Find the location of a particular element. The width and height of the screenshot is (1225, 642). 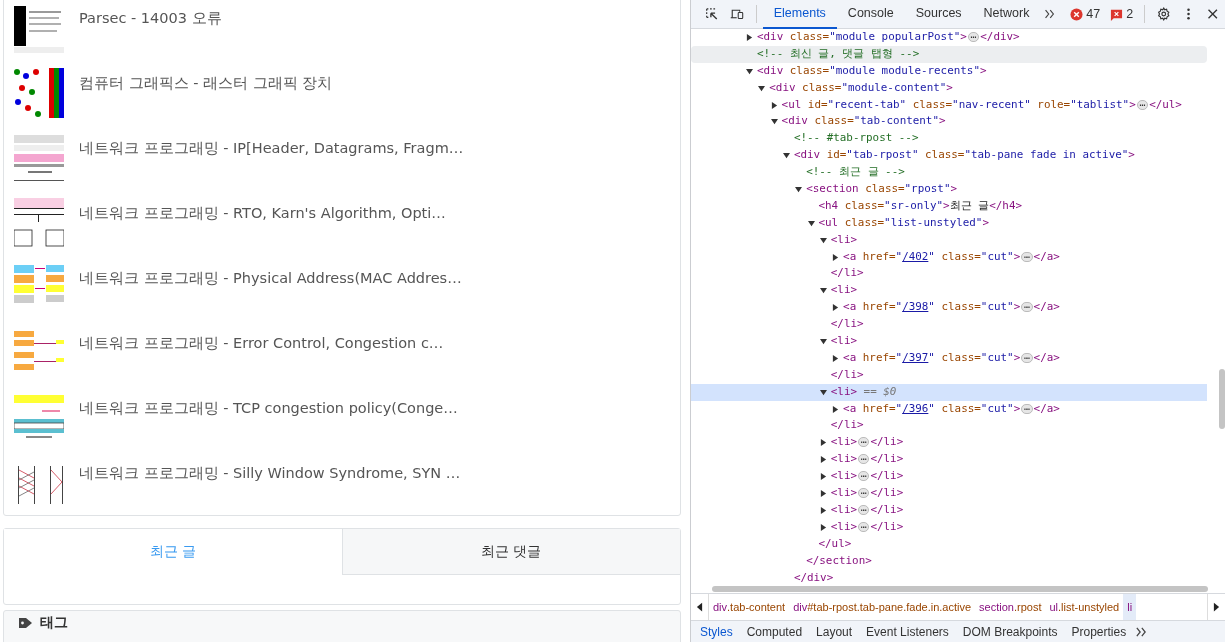

dom-node-line: <!-- #tab-rpost --> is located at coordinates (856, 139).